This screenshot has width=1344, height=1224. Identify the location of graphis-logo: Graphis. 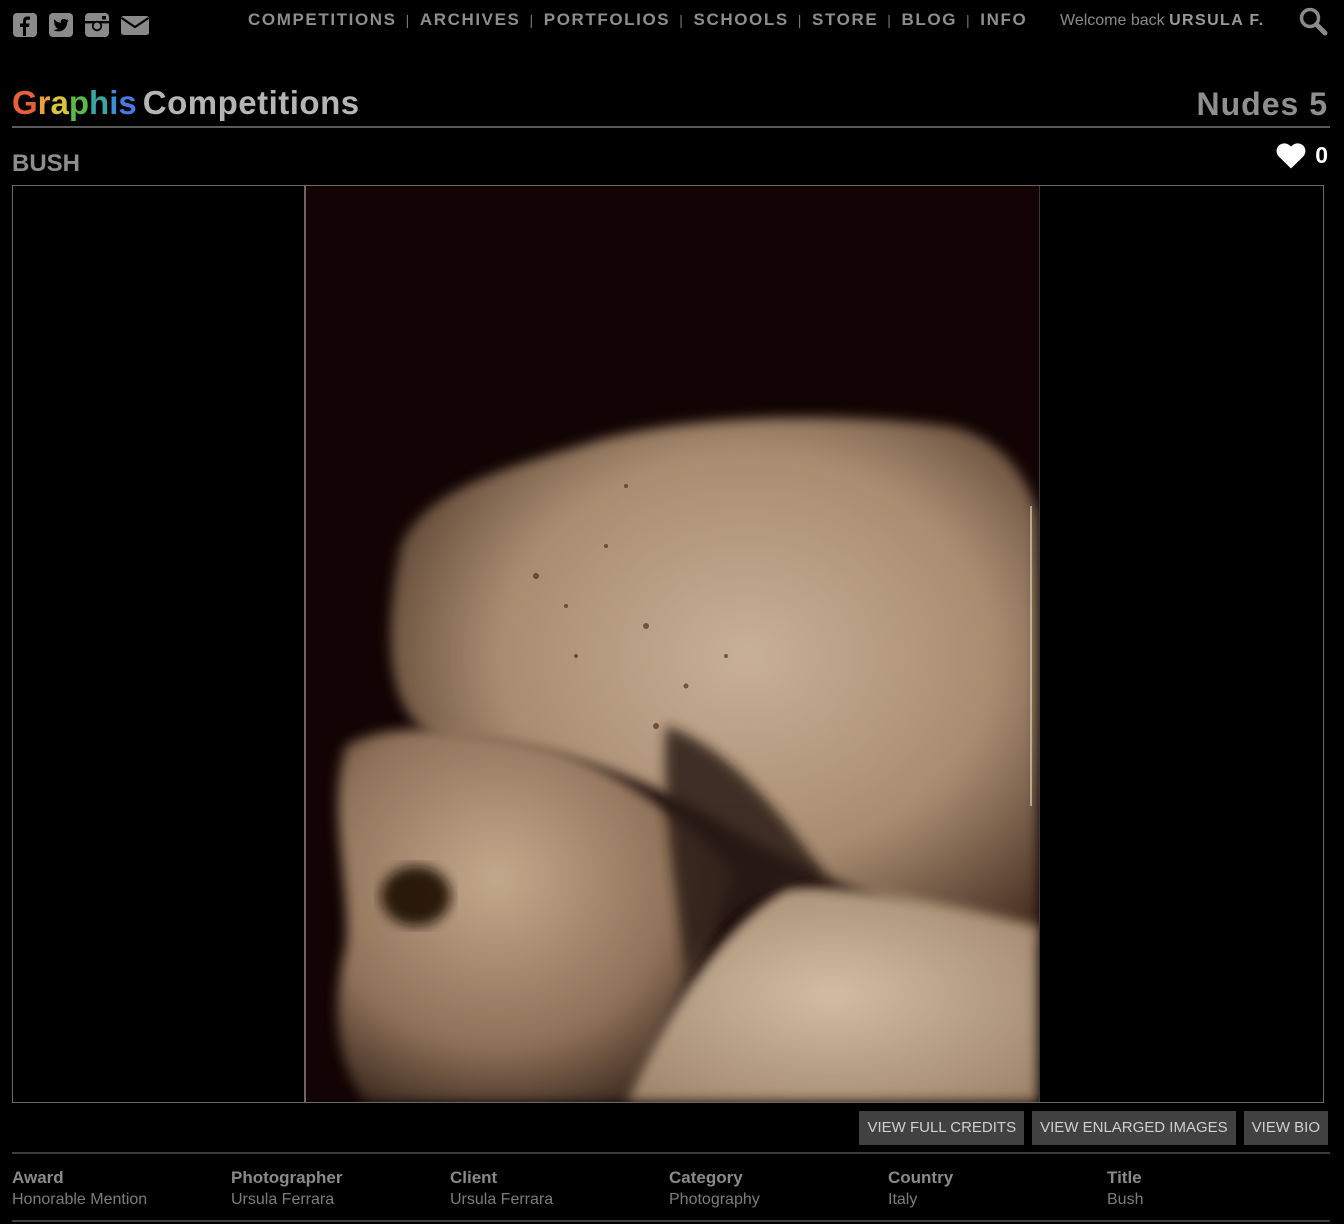
(74, 102).